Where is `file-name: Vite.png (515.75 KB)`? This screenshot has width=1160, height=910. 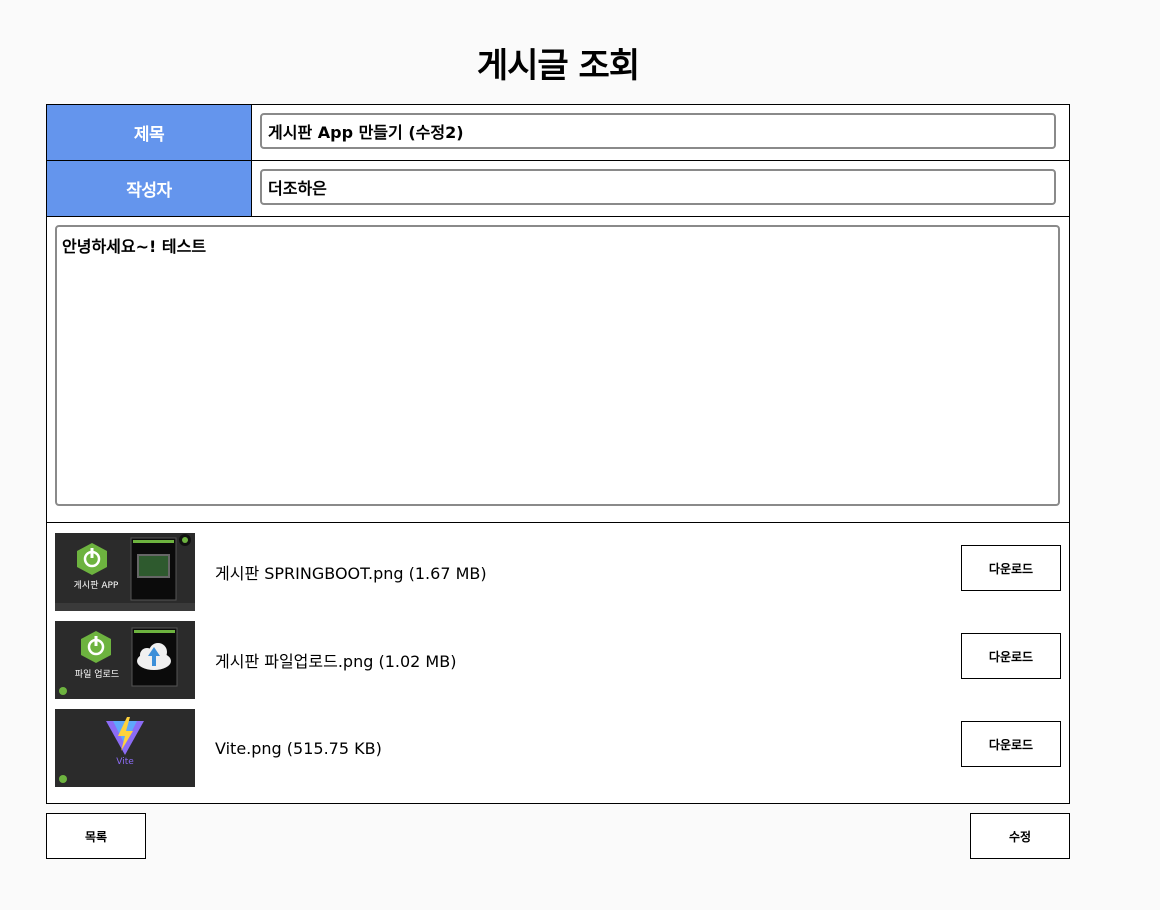
file-name: Vite.png (515.75 KB) is located at coordinates (298, 748).